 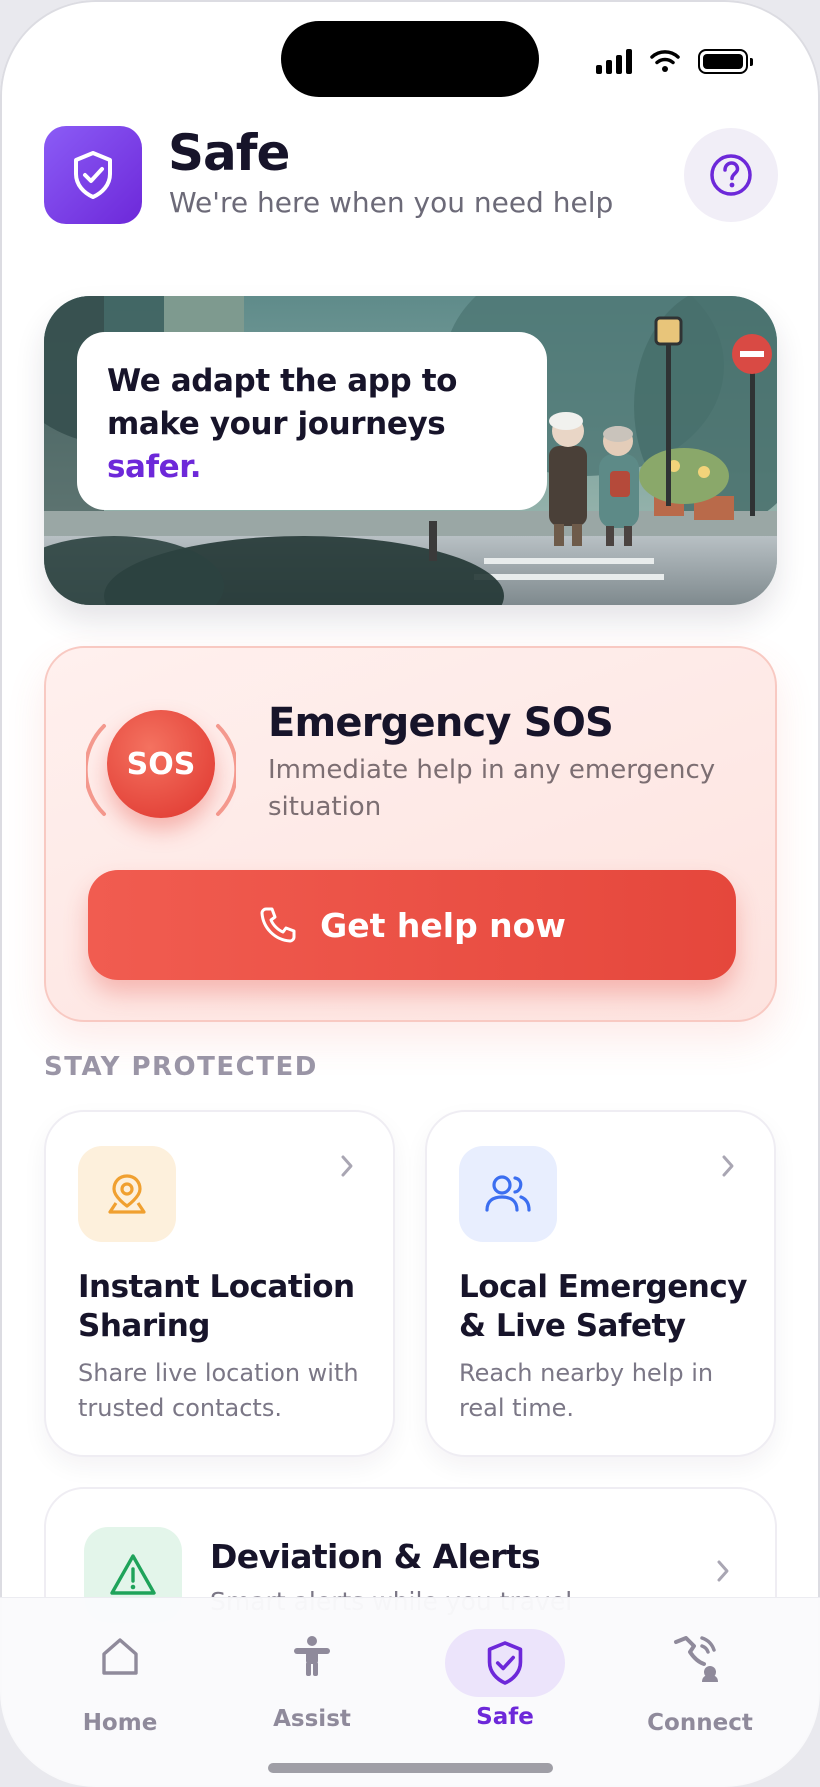 I want to click on help-button, so click(x=731, y=175).